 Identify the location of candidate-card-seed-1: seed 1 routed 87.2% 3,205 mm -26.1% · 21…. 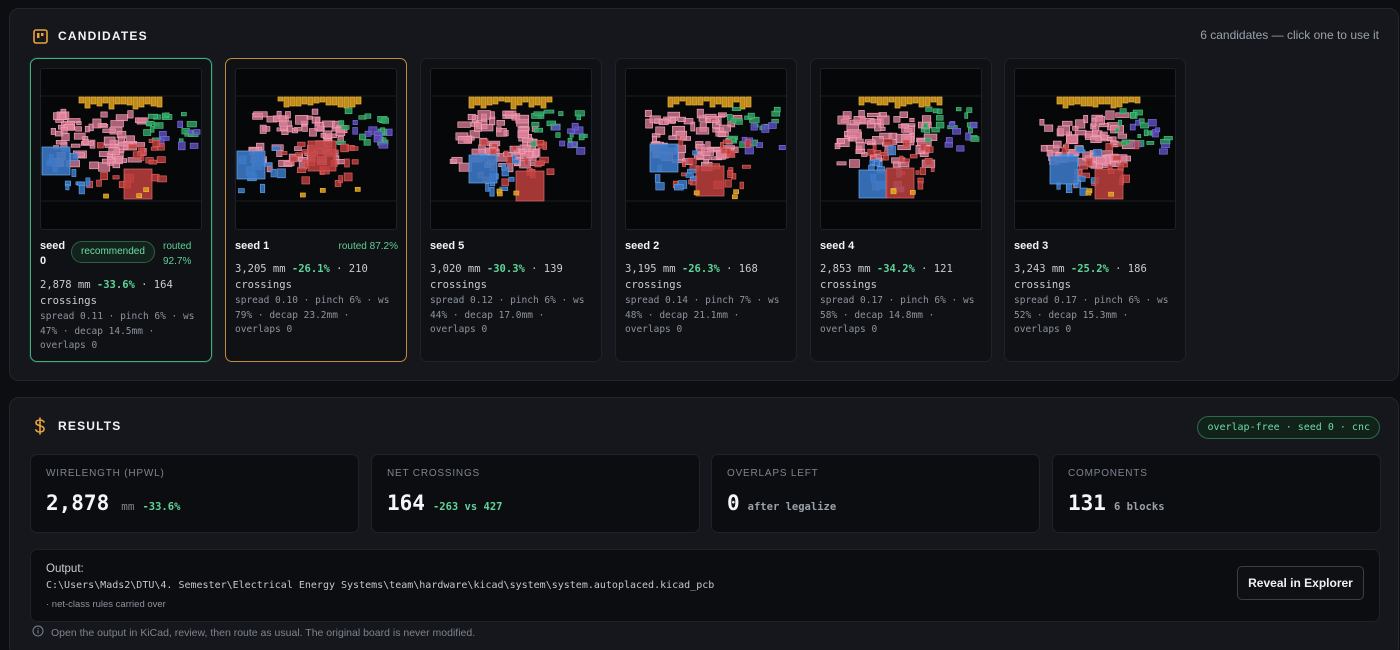
(316, 210).